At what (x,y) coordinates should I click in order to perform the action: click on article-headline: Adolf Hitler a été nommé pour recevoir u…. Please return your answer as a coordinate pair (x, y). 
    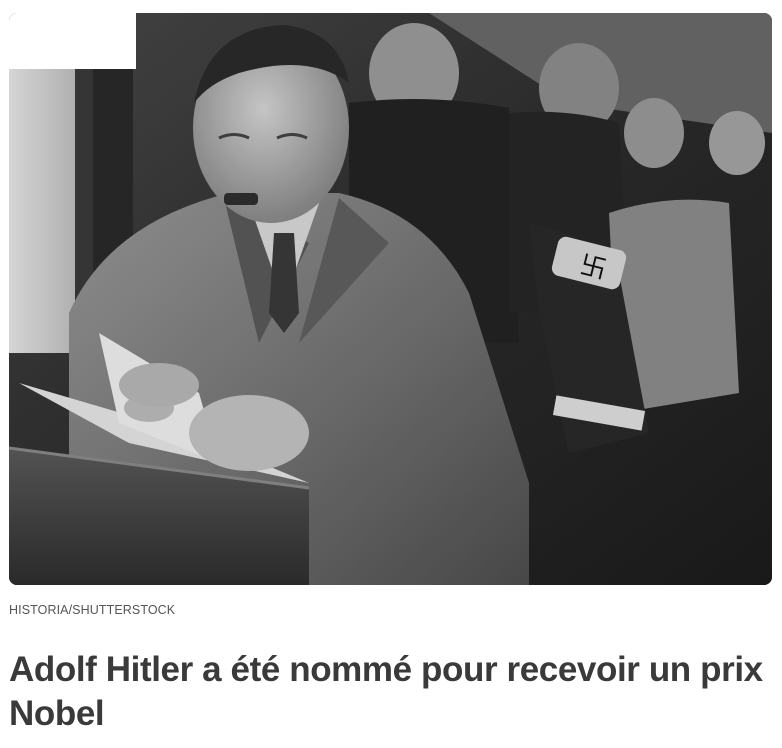
    Looking at the image, I should click on (394, 692).